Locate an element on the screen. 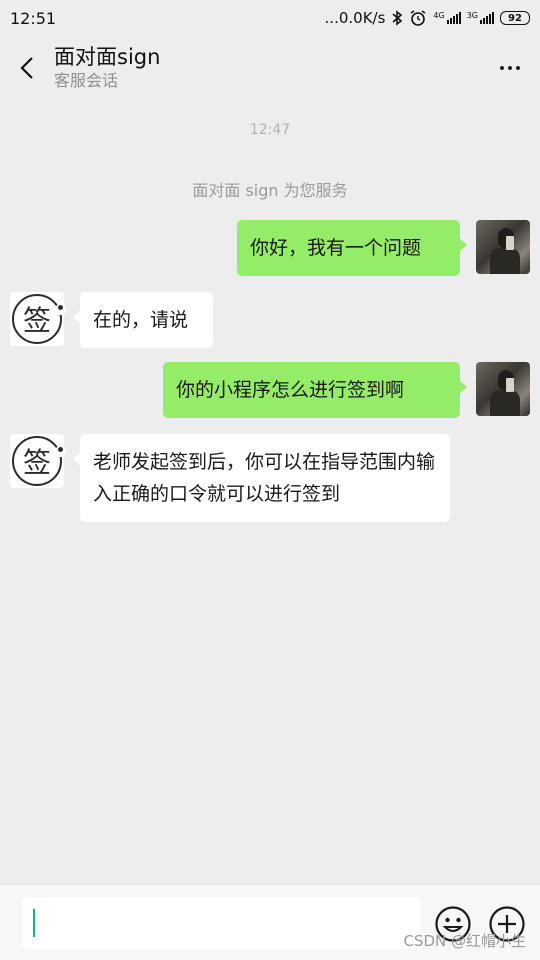 The height and width of the screenshot is (960, 540). message-text: 在的，请说 is located at coordinates (141, 320).